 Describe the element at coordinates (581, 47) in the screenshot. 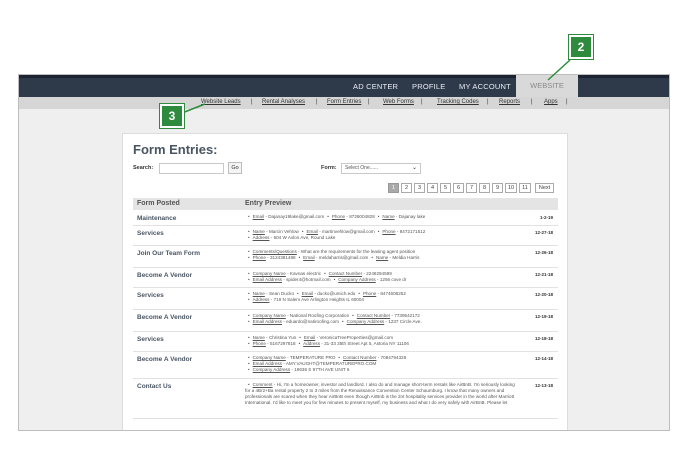

I see `callout-badge-website: 2` at that location.